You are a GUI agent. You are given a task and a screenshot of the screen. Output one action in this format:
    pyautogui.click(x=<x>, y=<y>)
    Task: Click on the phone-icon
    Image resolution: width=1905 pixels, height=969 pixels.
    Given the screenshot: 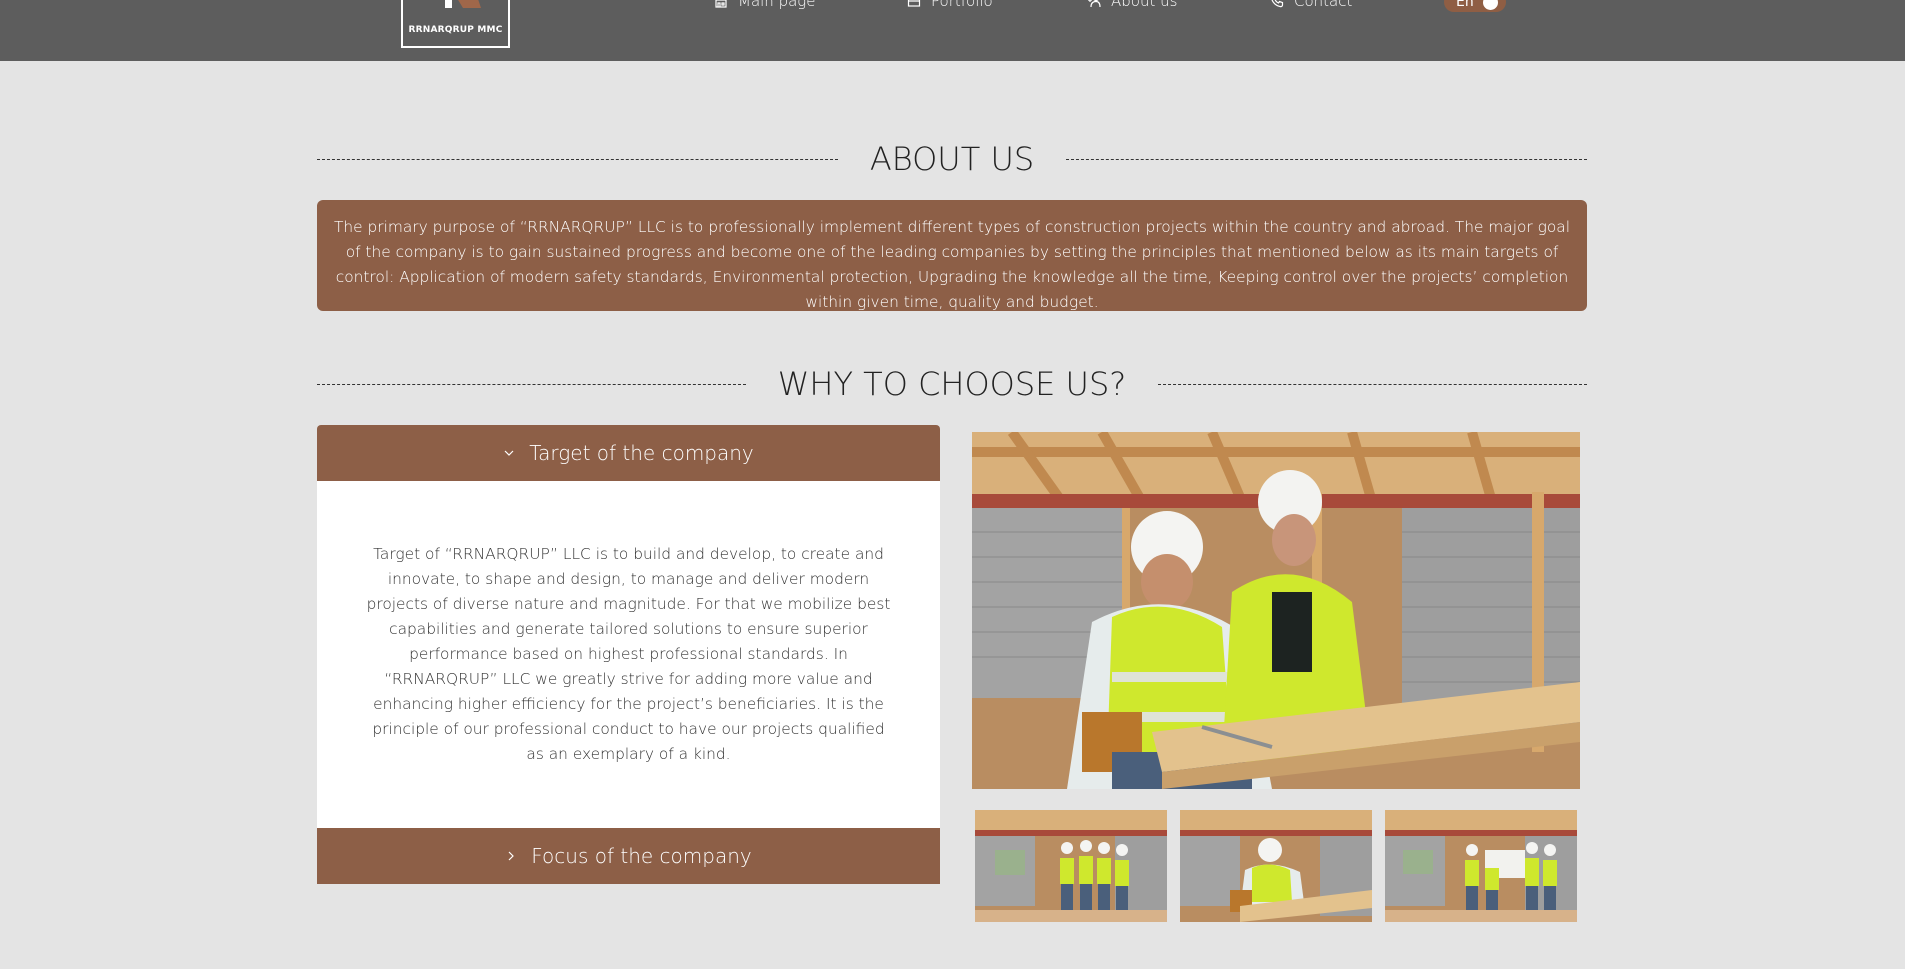 What is the action you would take?
    pyautogui.click(x=1277, y=4)
    